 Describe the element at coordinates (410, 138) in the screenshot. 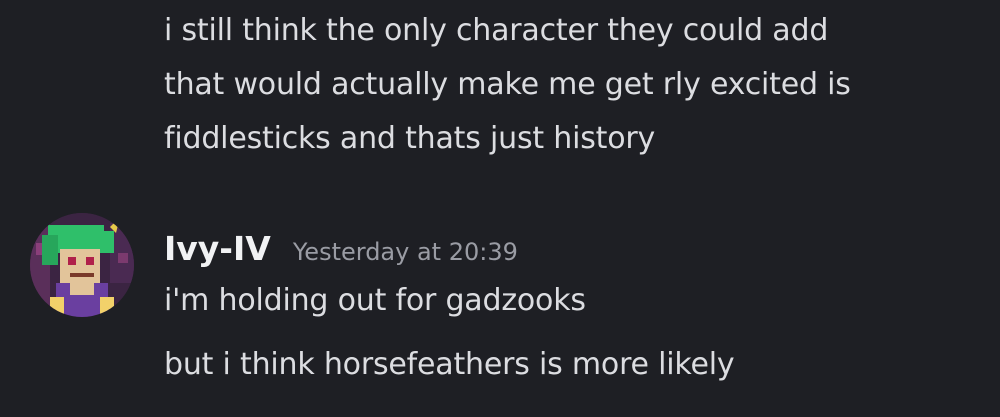

I see `message-line: fiddlesticks and thats just history` at that location.